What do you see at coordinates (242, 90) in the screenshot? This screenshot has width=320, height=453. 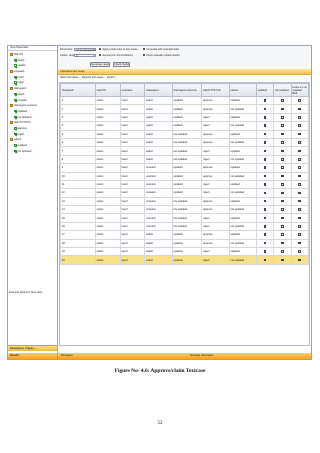 I see `column-header: submit` at bounding box center [242, 90].